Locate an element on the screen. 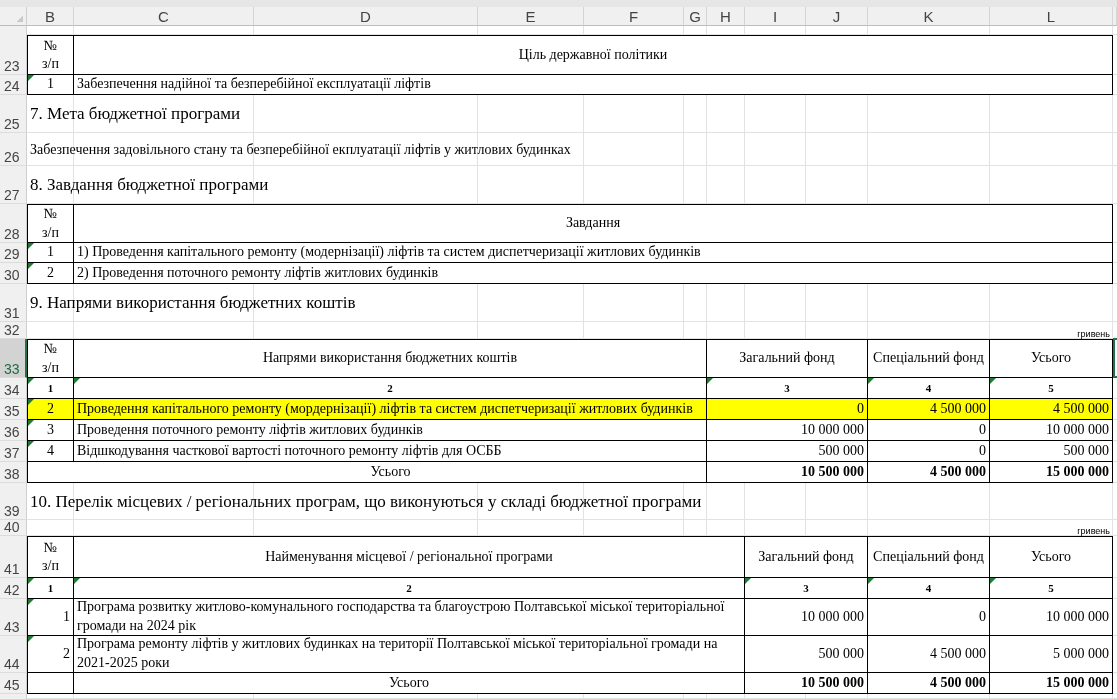 This screenshot has width=1117, height=699. row-header: 33 is located at coordinates (13, 358).